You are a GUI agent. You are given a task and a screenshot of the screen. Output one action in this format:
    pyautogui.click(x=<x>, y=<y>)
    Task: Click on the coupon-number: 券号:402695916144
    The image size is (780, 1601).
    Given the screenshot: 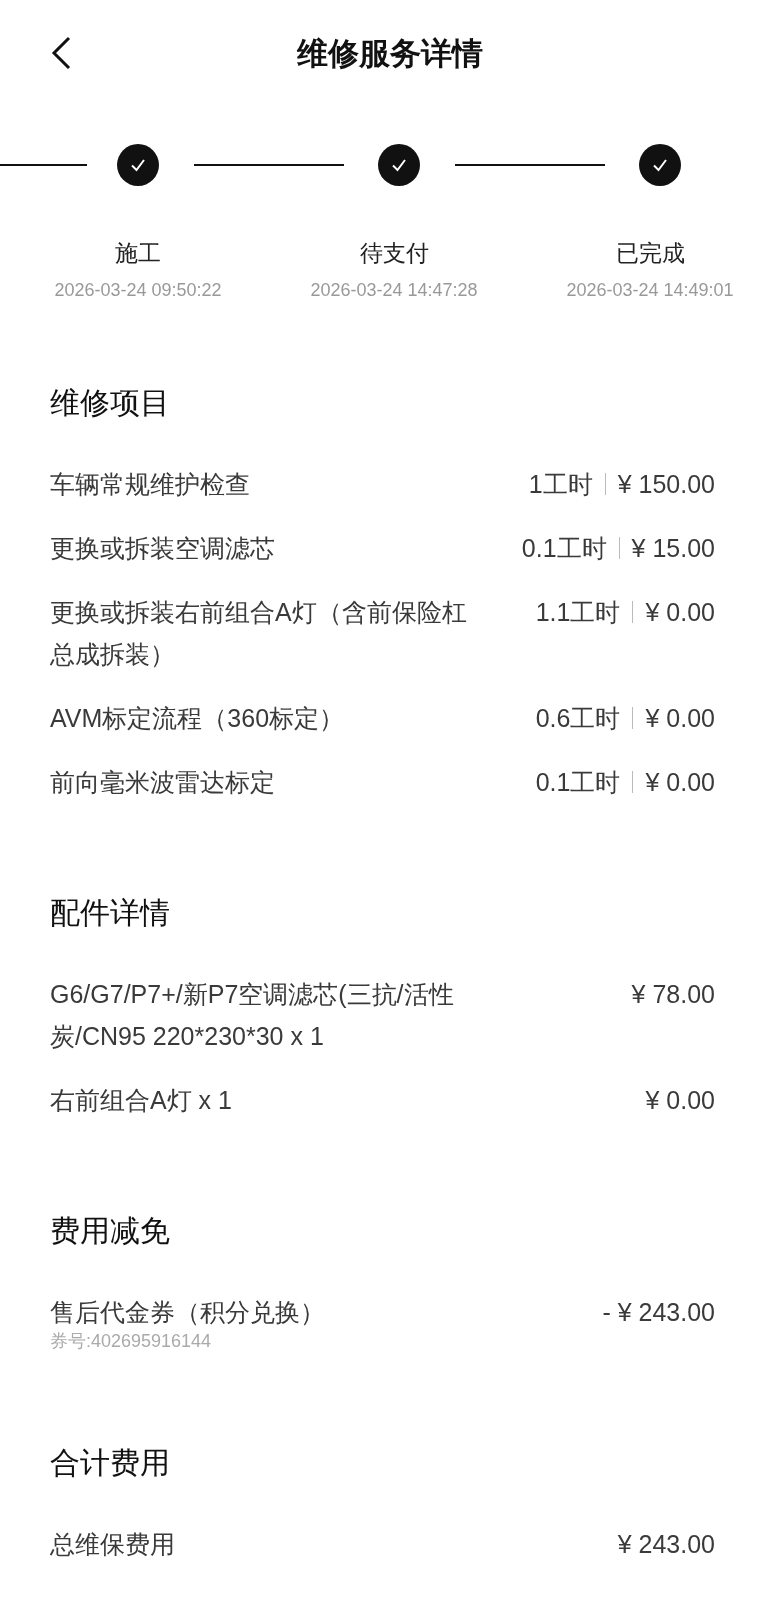 What is the action you would take?
    pyautogui.click(x=131, y=1341)
    